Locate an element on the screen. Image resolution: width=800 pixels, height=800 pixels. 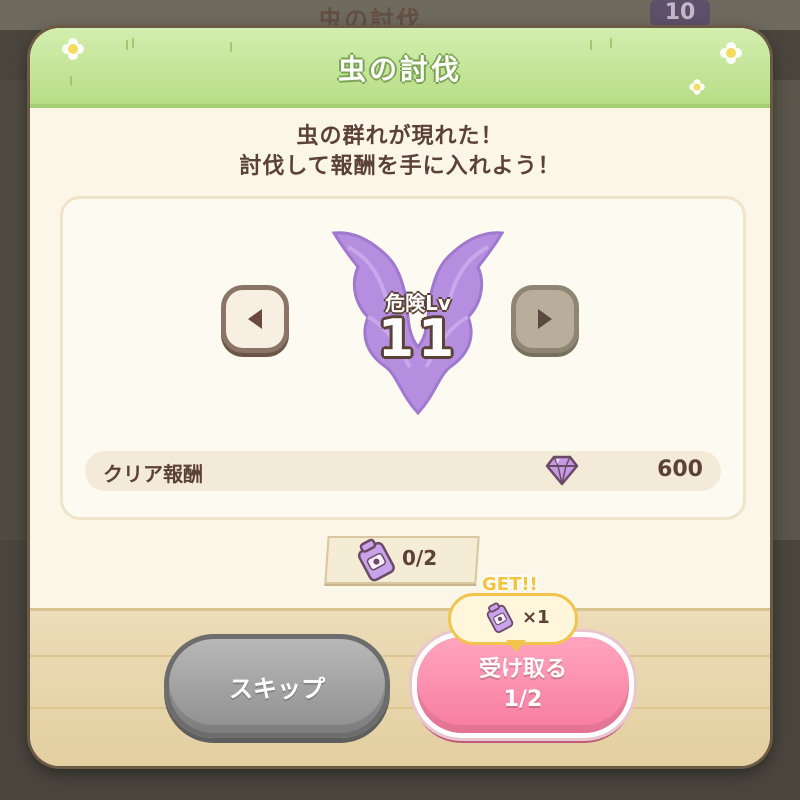
gem-icon is located at coordinates (562, 470).